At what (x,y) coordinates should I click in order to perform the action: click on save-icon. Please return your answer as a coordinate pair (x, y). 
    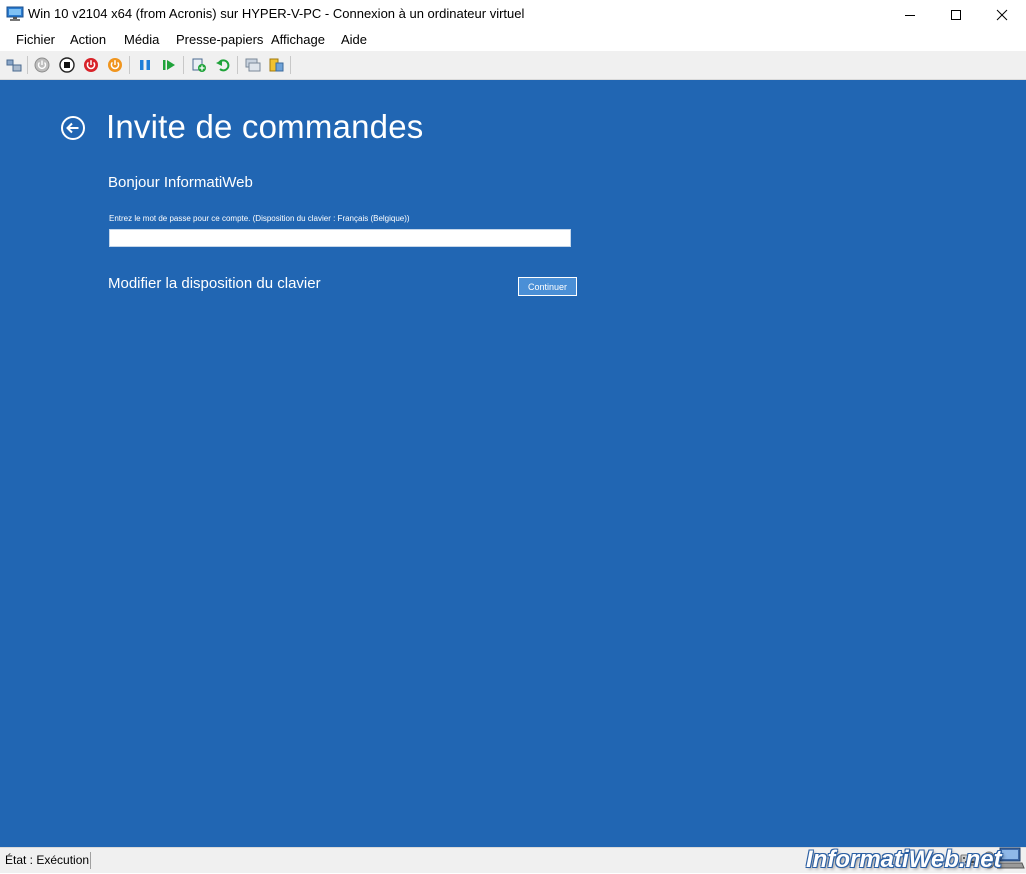
    Looking at the image, I should click on (115, 65).